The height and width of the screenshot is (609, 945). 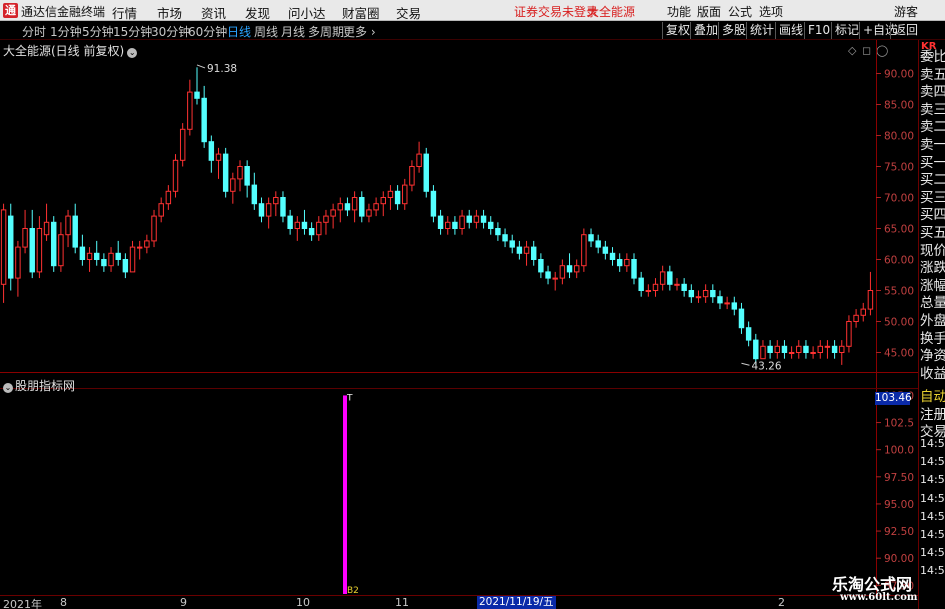 What do you see at coordinates (899, 559) in the screenshot?
I see `sub-y-tick-label: 90.00` at bounding box center [899, 559].